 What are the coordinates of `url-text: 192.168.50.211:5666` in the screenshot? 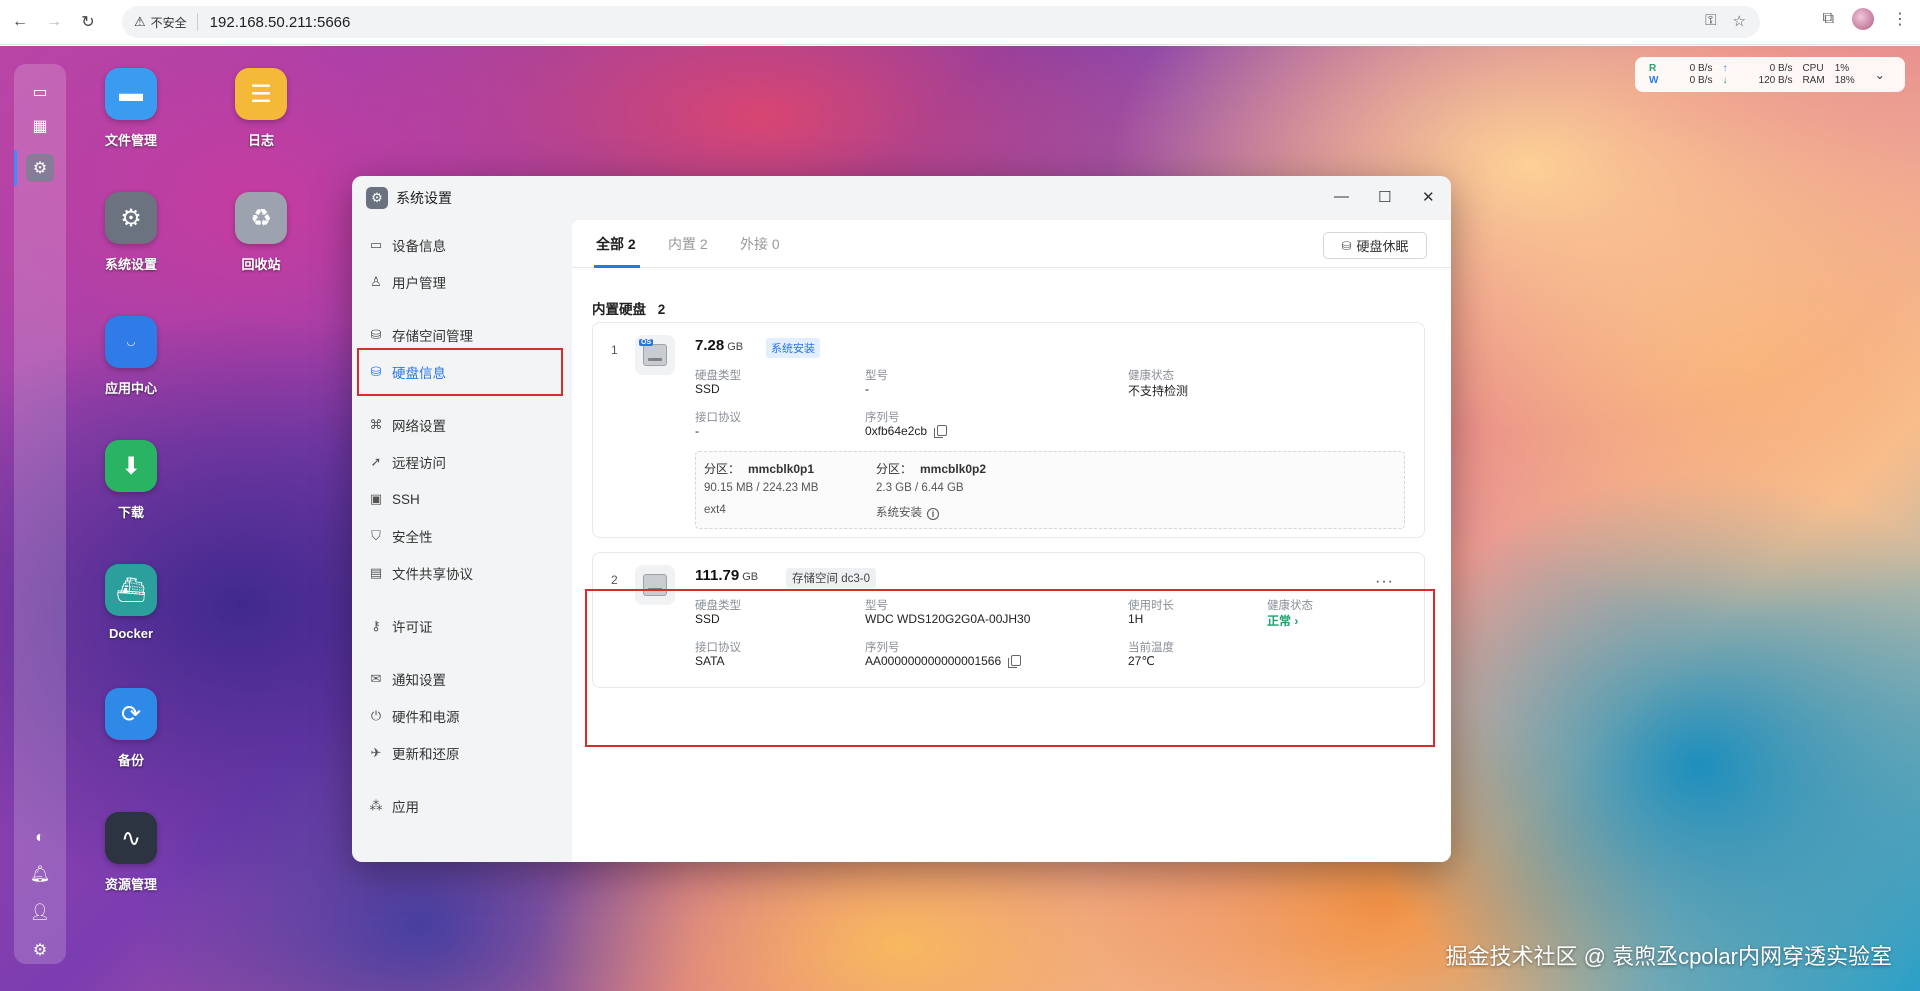 It's located at (280, 22).